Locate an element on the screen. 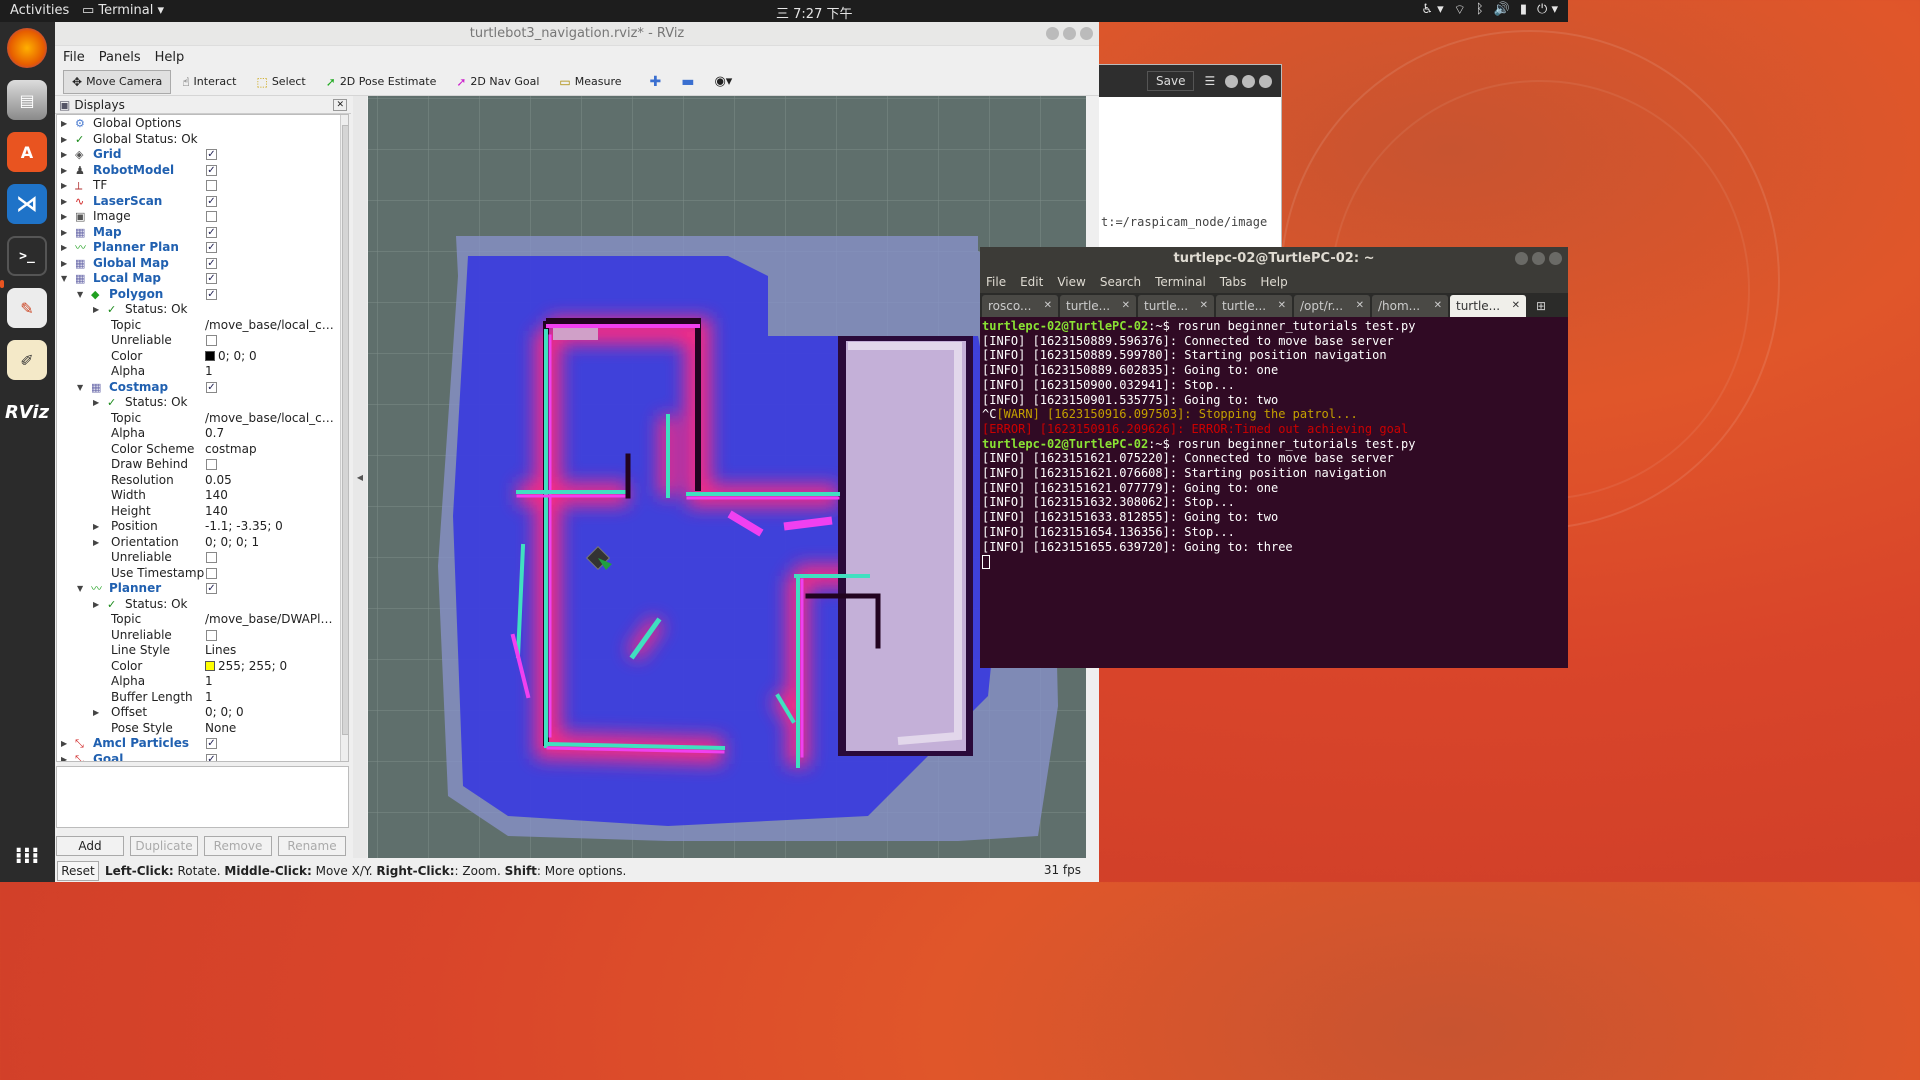 The width and height of the screenshot is (1920, 1080). rviz-icon: RViz is located at coordinates (27, 412).